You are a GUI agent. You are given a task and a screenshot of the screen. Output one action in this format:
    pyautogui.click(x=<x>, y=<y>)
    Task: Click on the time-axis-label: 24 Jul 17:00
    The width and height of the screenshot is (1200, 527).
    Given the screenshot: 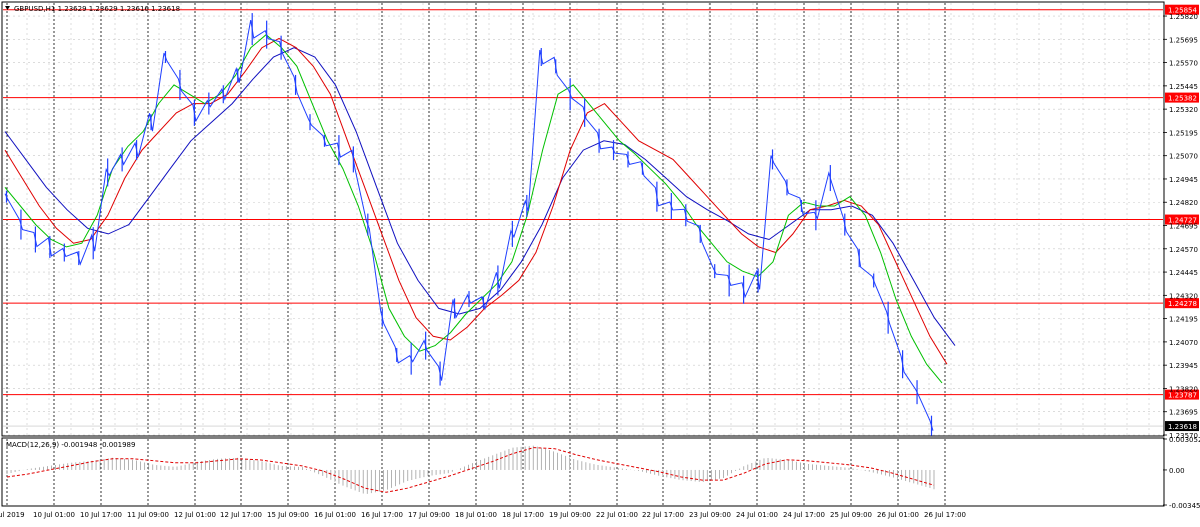 What is the action you would take?
    pyautogui.click(x=804, y=515)
    